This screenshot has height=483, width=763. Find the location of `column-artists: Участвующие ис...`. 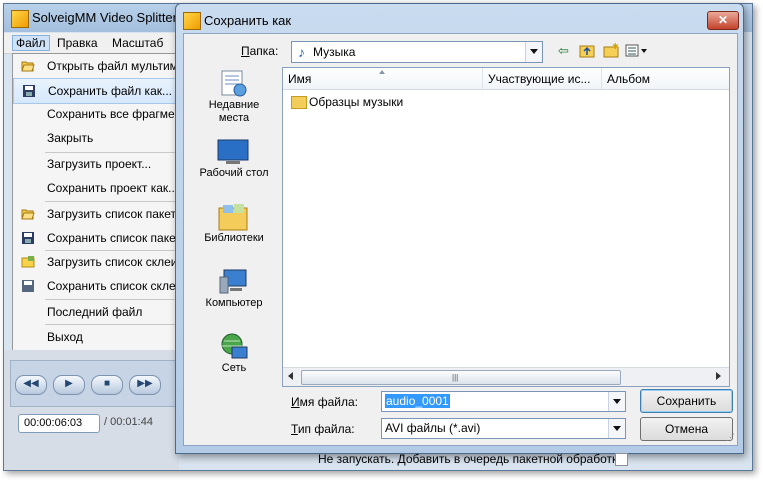

column-artists: Участвующие ис... is located at coordinates (542, 78).